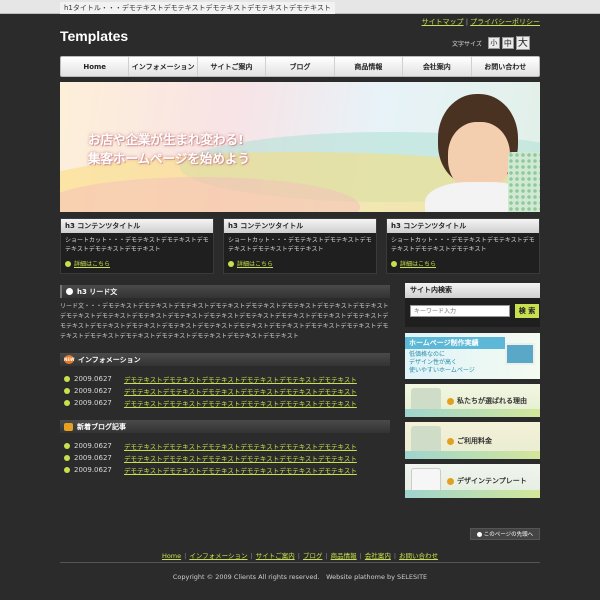 This screenshot has width=600, height=600. I want to click on banner-label-text: 私たちが選ばれる理由, so click(492, 401).